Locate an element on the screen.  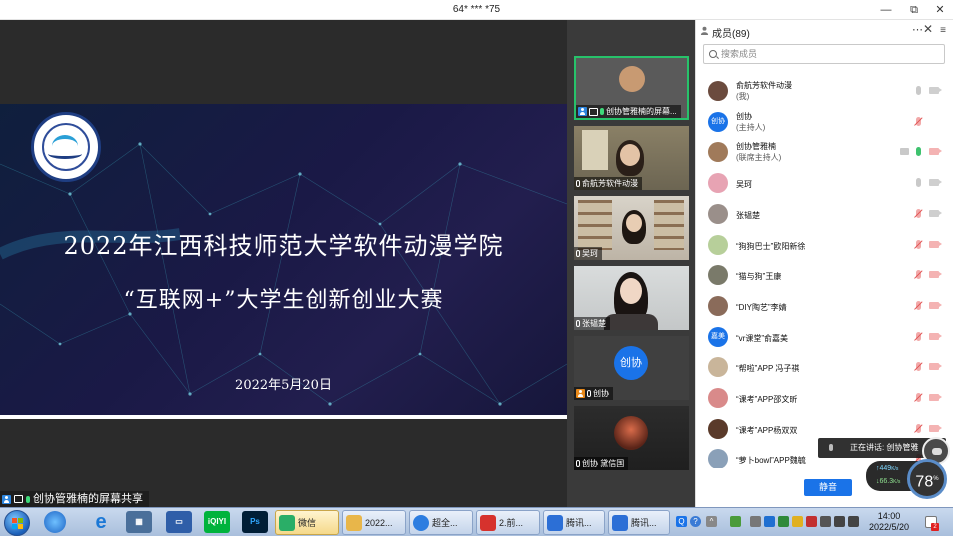
mute-all-button: 静音 is located at coordinates (828, 487).